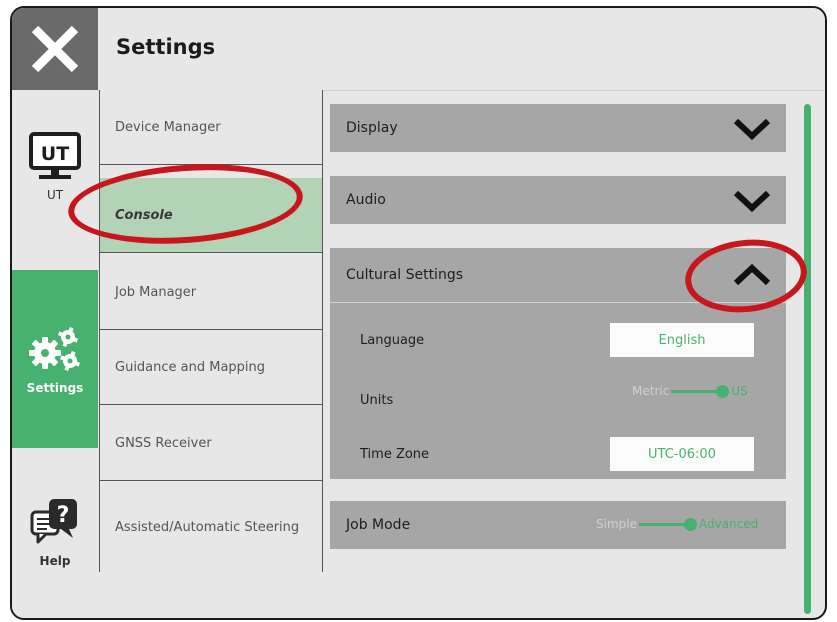 Image resolution: width=837 pixels, height=622 pixels. I want to click on nav-label-help: Help, so click(55, 561).